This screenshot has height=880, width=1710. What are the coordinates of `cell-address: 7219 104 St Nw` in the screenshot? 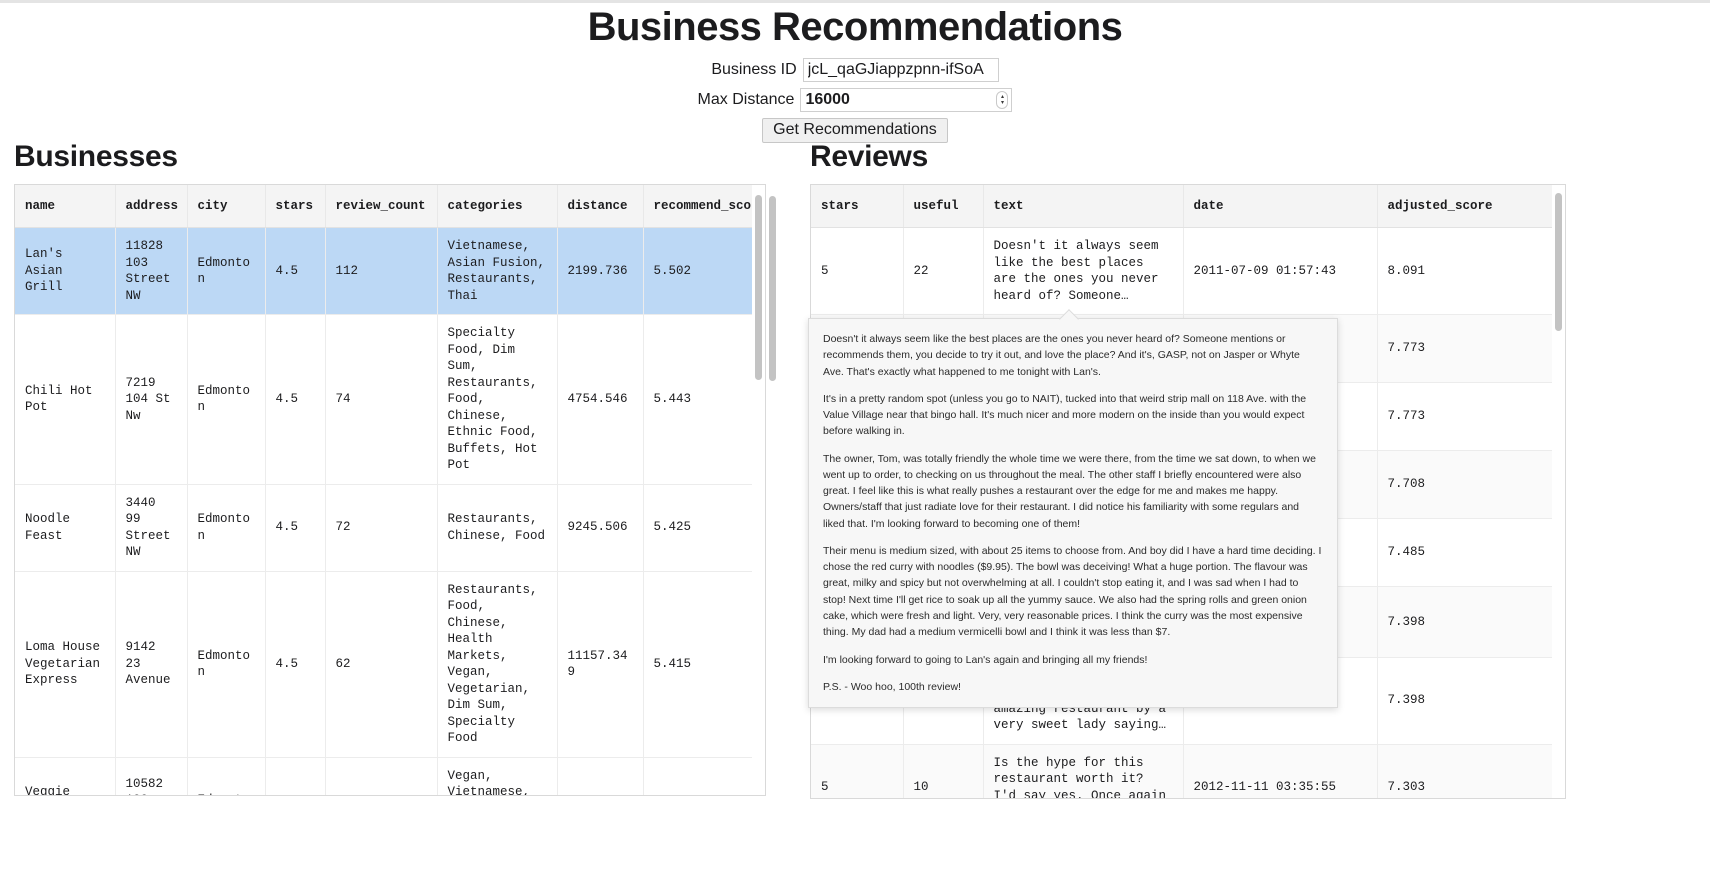 It's located at (151, 399).